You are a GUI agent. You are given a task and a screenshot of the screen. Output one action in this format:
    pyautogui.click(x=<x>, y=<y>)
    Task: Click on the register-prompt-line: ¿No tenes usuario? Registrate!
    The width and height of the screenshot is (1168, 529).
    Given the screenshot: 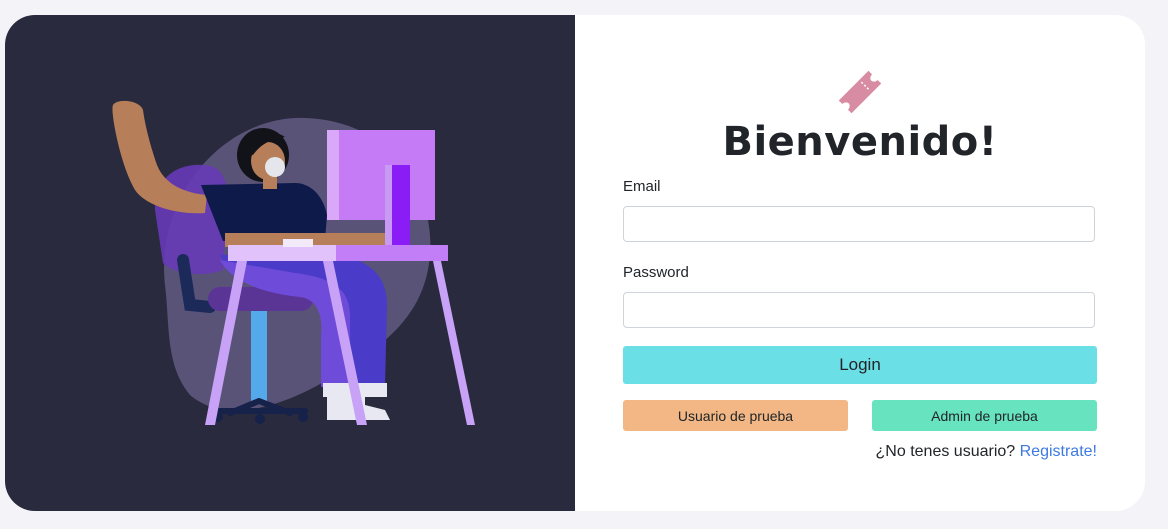 What is the action you would take?
    pyautogui.click(x=986, y=452)
    